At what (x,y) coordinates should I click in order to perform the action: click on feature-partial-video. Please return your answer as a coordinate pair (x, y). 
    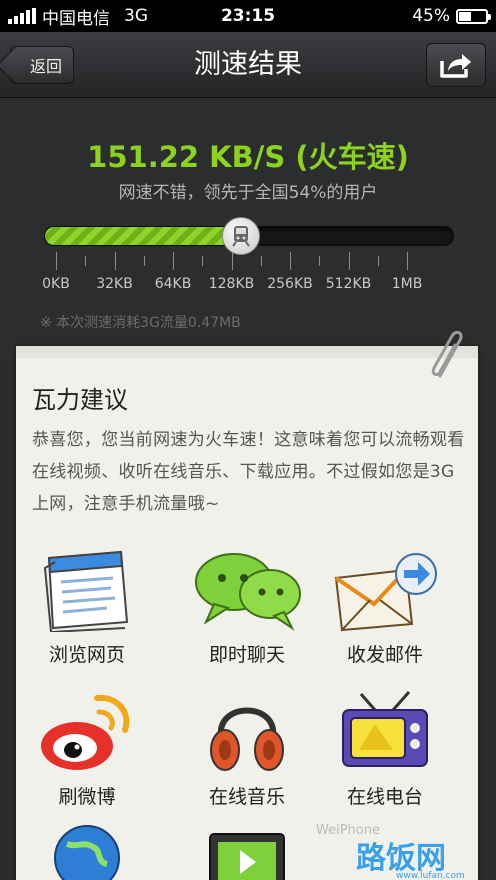
    Looking at the image, I should click on (247, 849).